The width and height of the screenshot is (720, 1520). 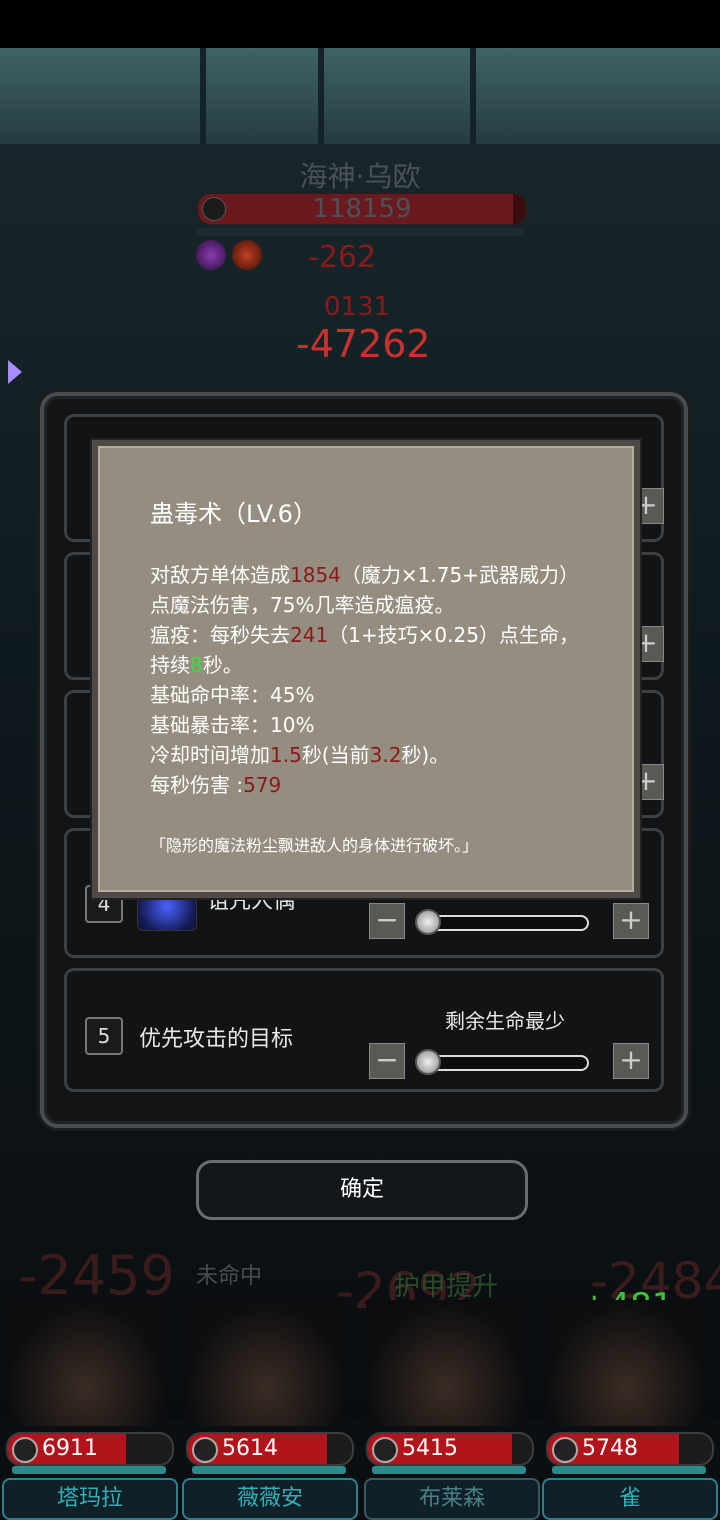 What do you see at coordinates (505, 1021) in the screenshot?
I see `target-priority-value: 剩余生命最少` at bounding box center [505, 1021].